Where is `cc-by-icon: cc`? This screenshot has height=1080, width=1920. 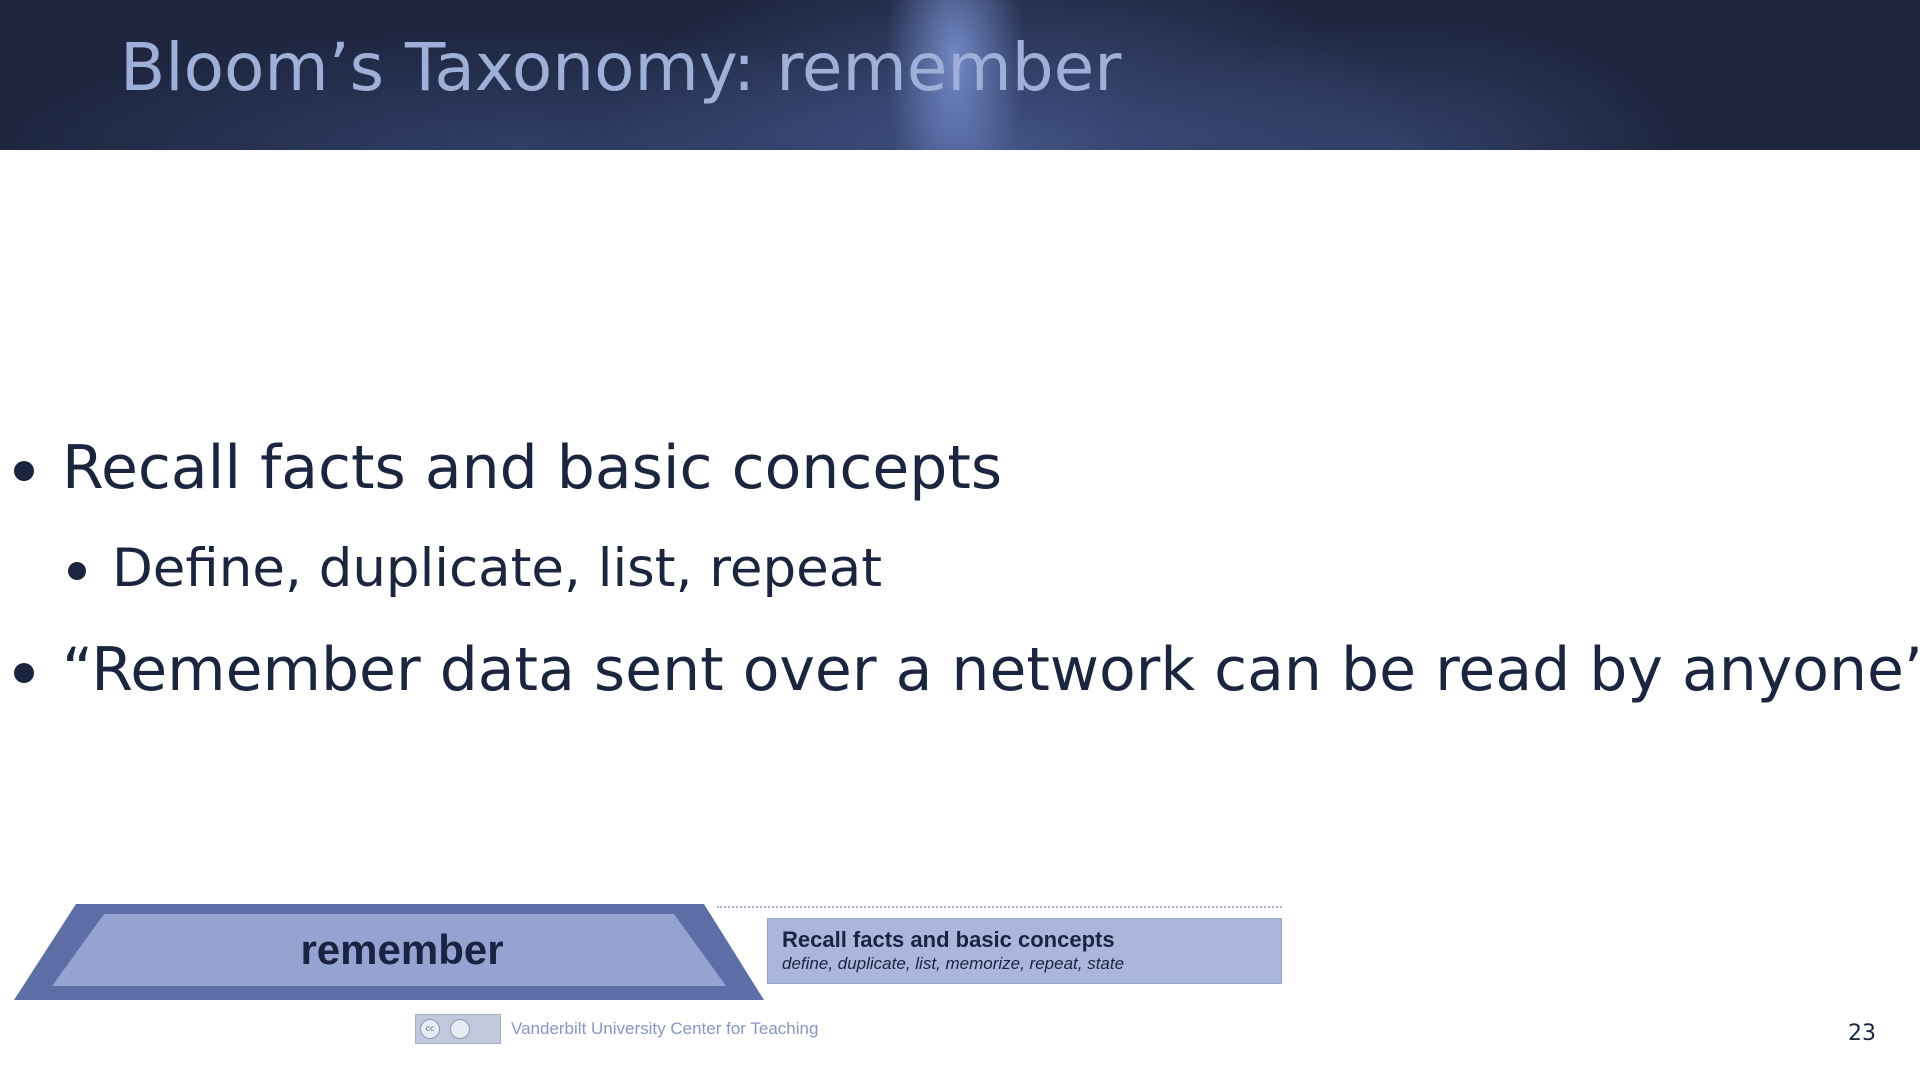 cc-by-icon: cc is located at coordinates (458, 1029).